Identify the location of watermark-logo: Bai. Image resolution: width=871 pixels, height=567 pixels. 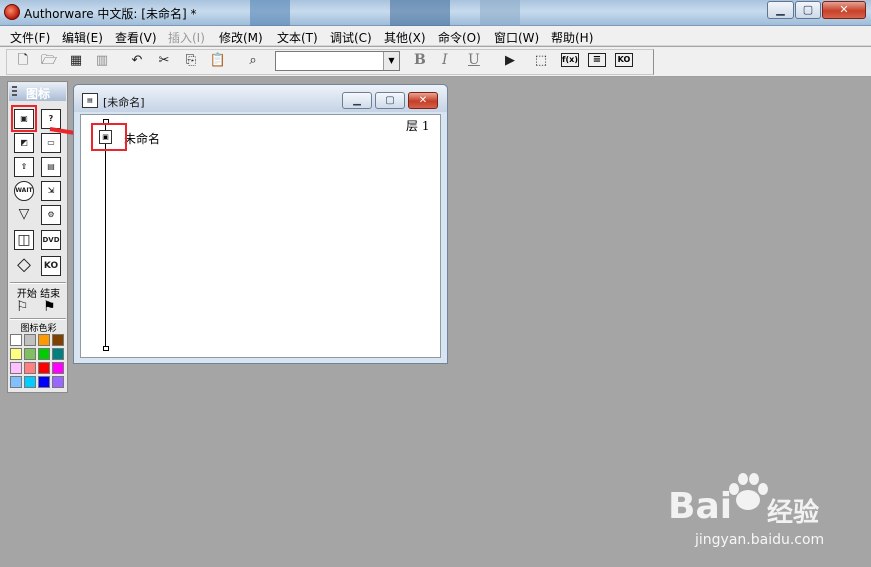
(700, 506).